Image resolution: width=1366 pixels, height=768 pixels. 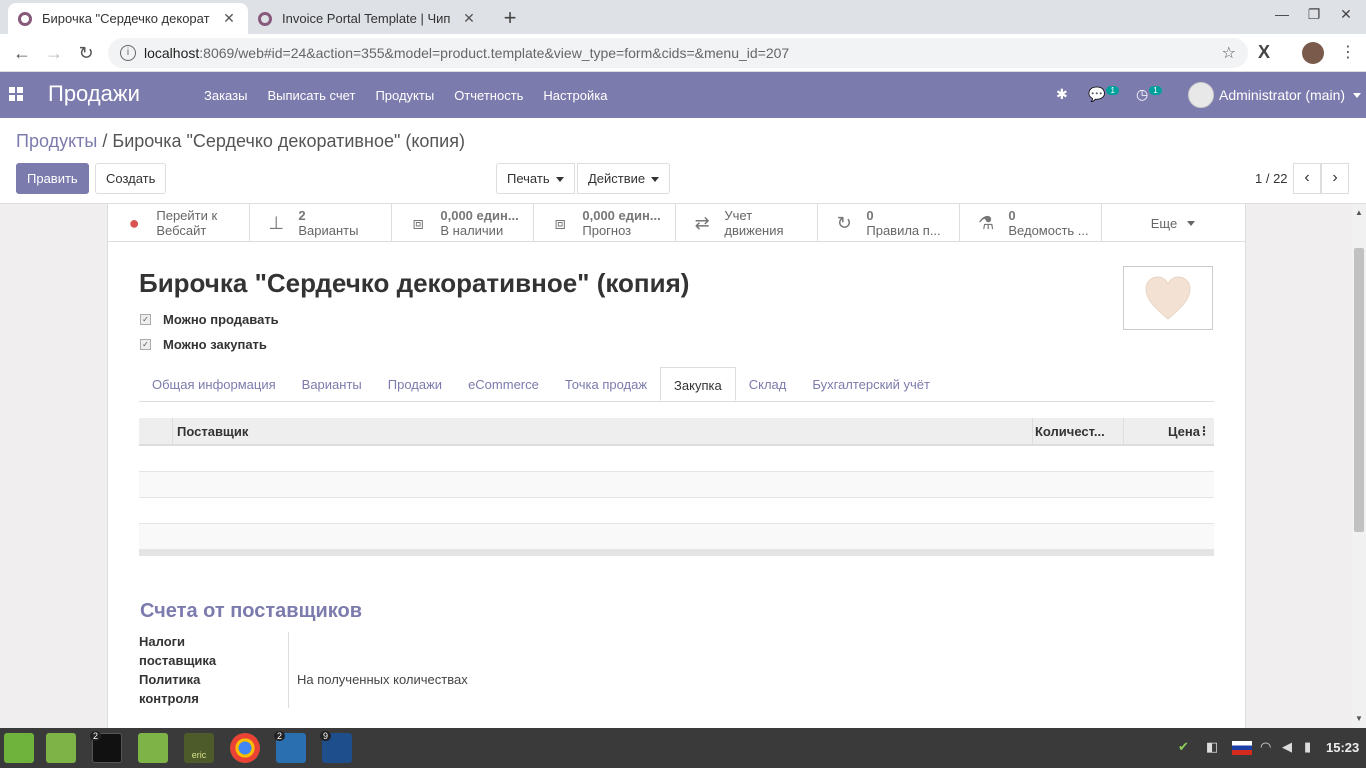 I want to click on can-be-sold-checkbox: ✓ Можно продавать, so click(x=209, y=319).